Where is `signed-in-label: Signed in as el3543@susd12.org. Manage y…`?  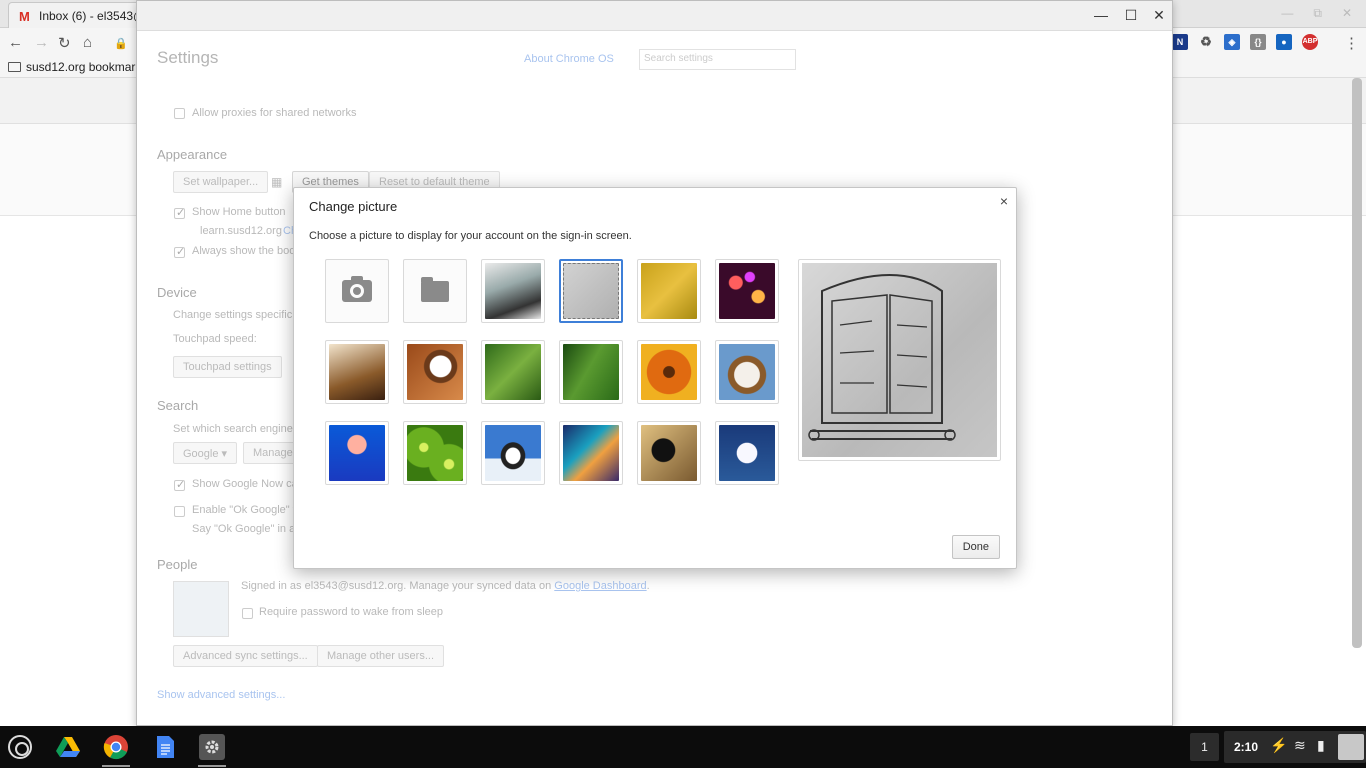
signed-in-label: Signed in as el3543@susd12.org. Manage y… is located at coordinates (396, 586).